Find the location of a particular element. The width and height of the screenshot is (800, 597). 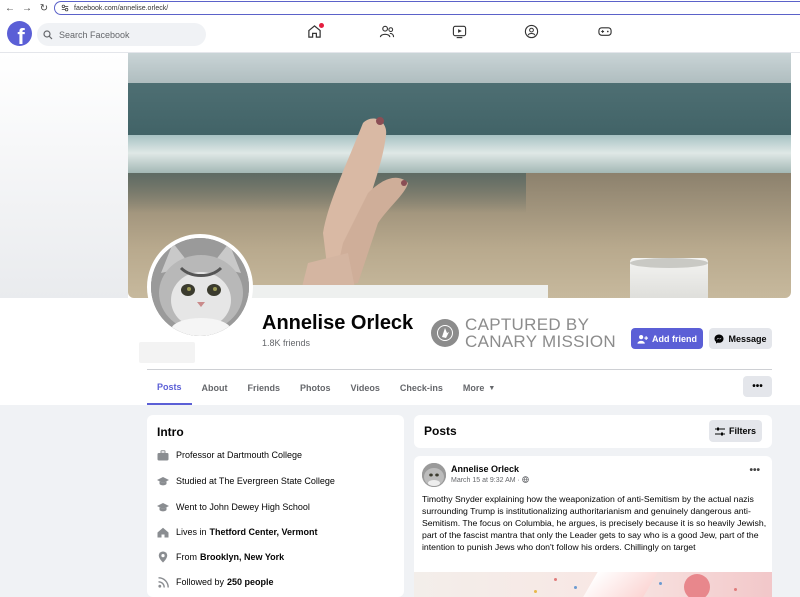

message-label: Message is located at coordinates (747, 338).